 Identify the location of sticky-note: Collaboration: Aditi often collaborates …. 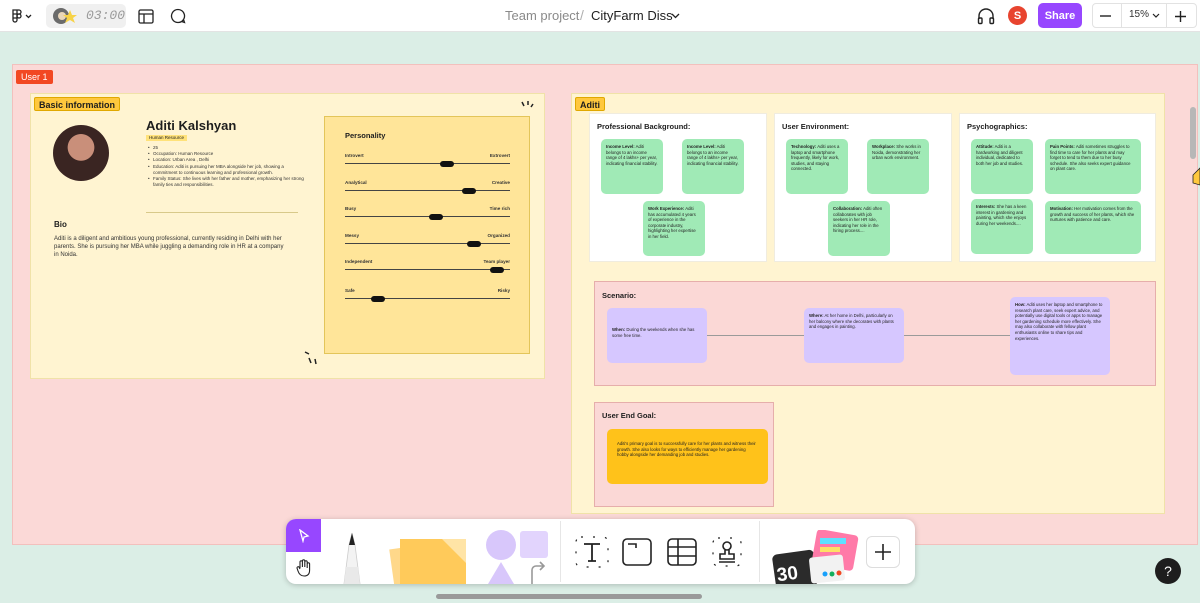
(859, 228).